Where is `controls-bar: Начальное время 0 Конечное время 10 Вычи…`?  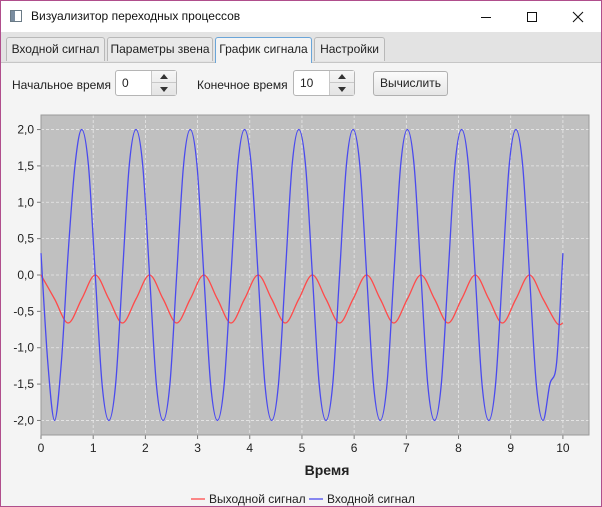
controls-bar: Начальное время 0 Конечное время 10 Вычи… is located at coordinates (301, 85).